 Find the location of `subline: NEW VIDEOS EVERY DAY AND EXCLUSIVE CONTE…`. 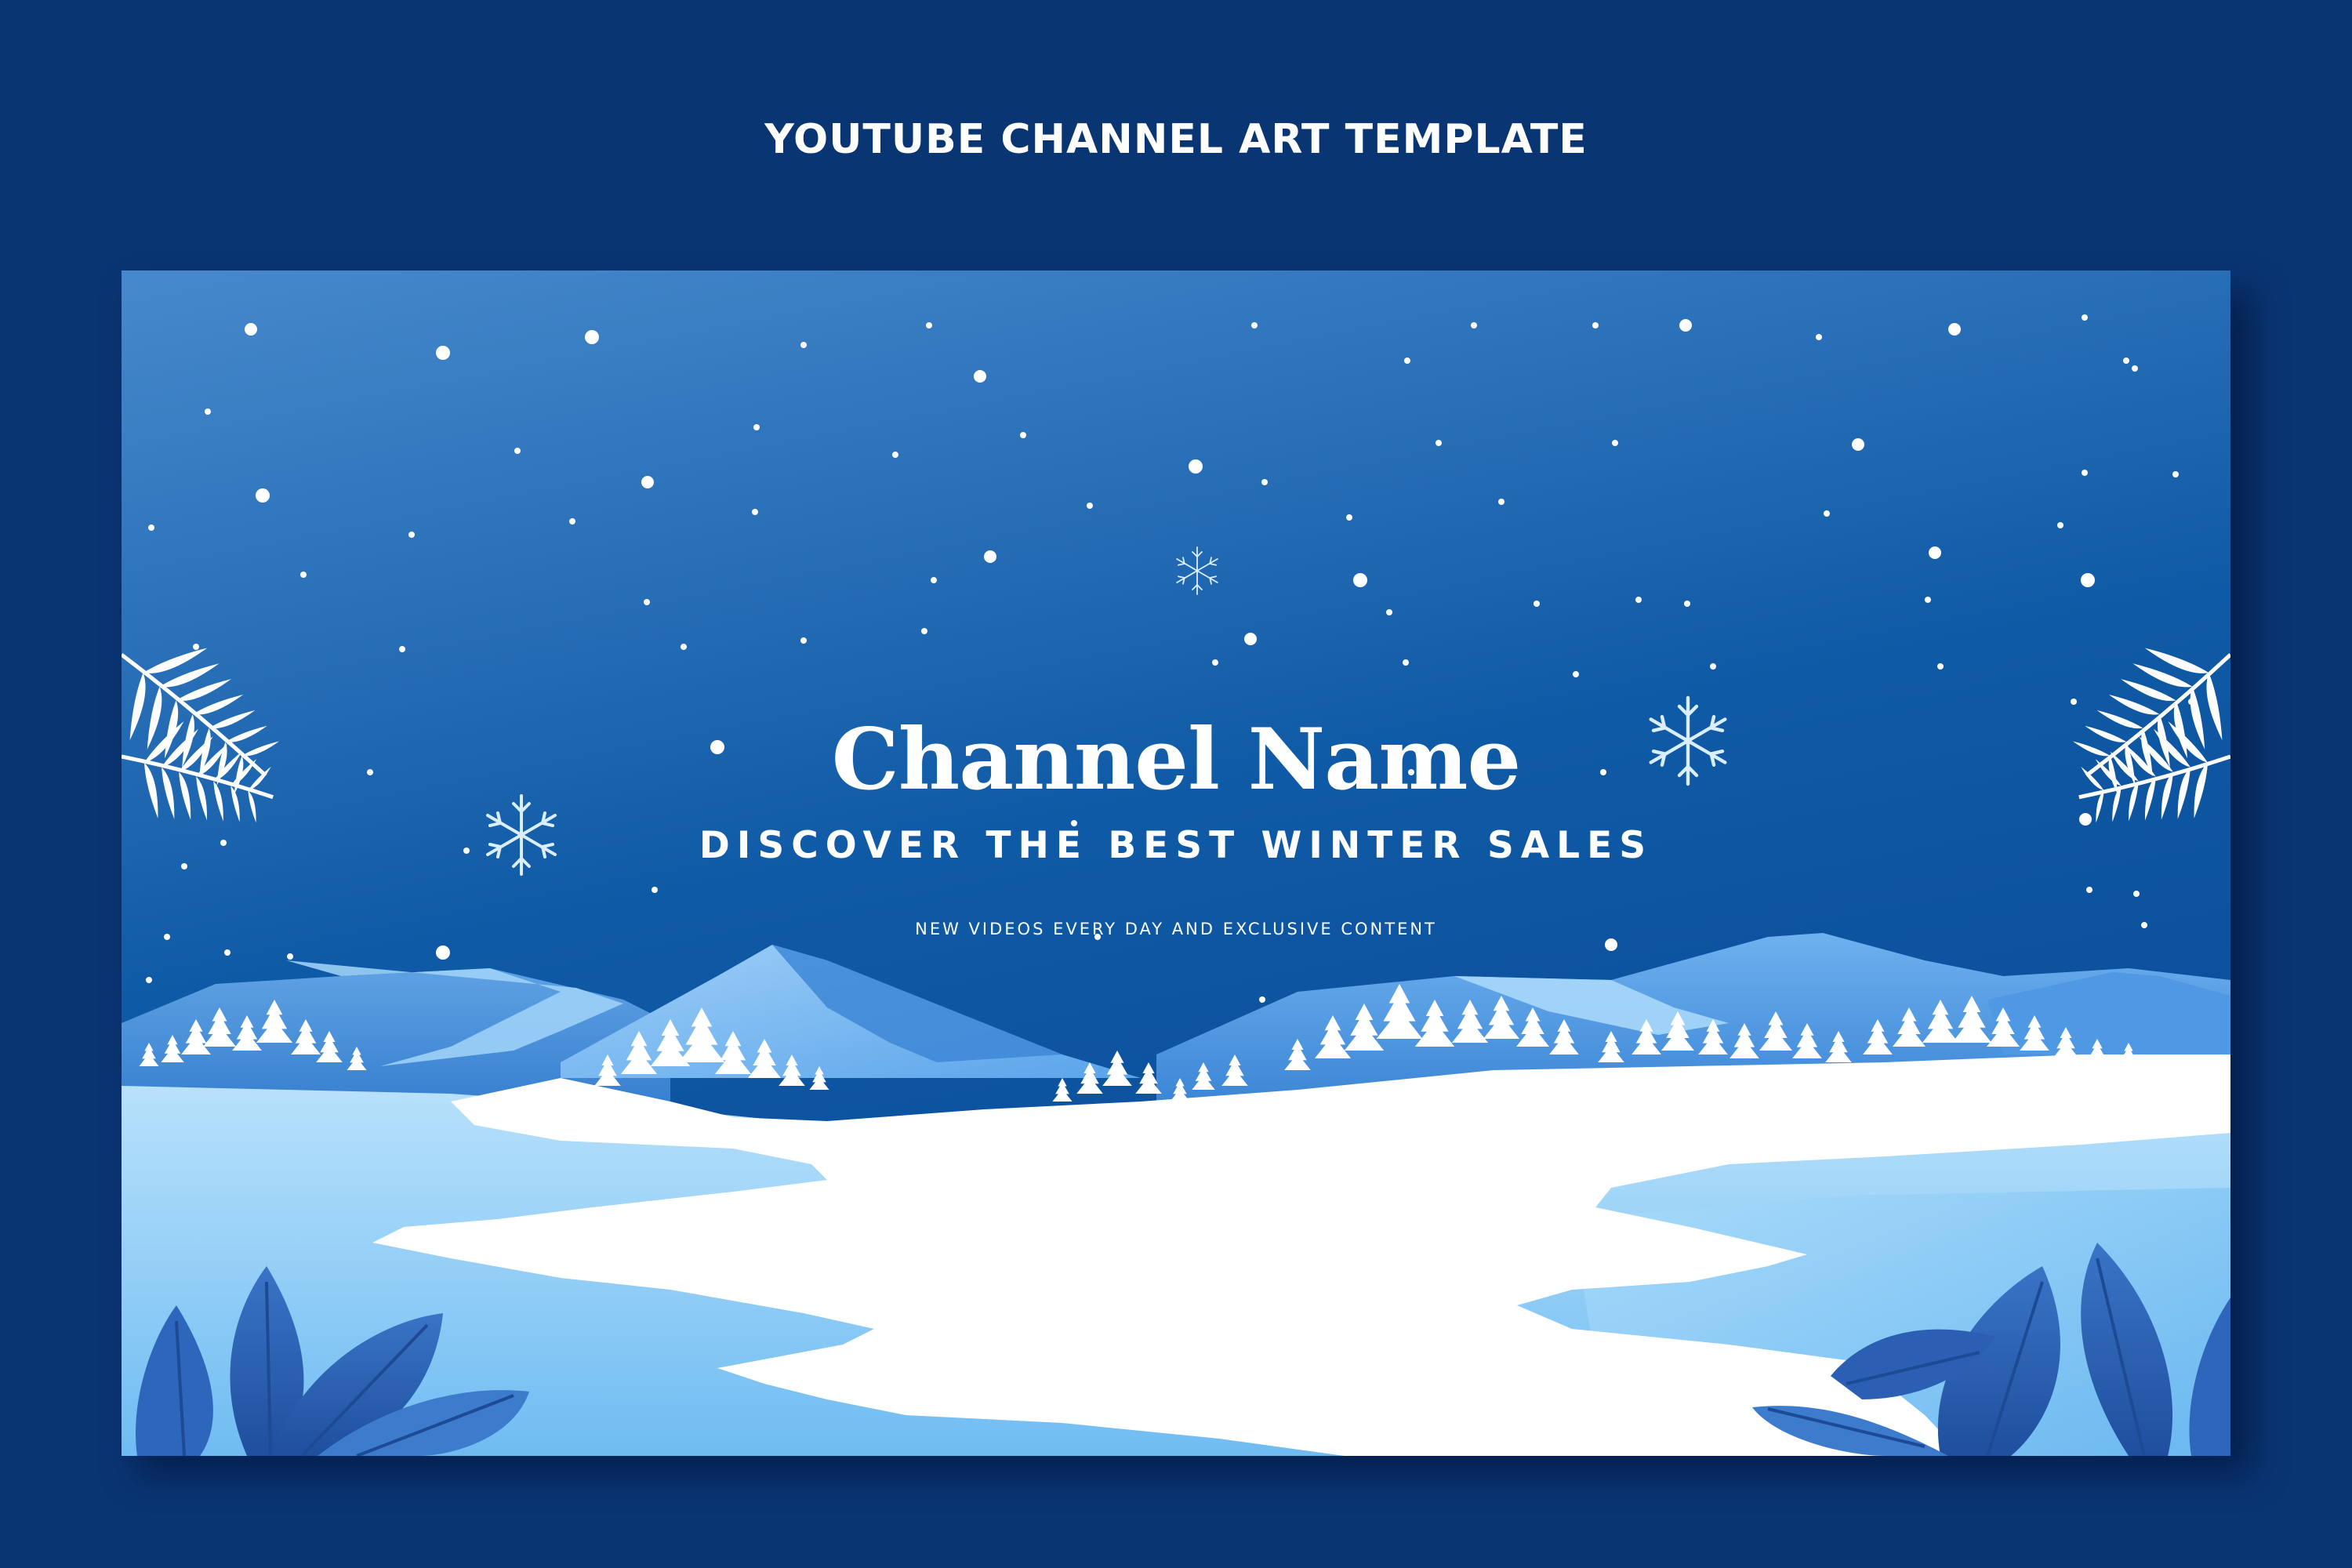

subline: NEW VIDEOS EVERY DAY AND EXCLUSIVE CONTE… is located at coordinates (1176, 929).